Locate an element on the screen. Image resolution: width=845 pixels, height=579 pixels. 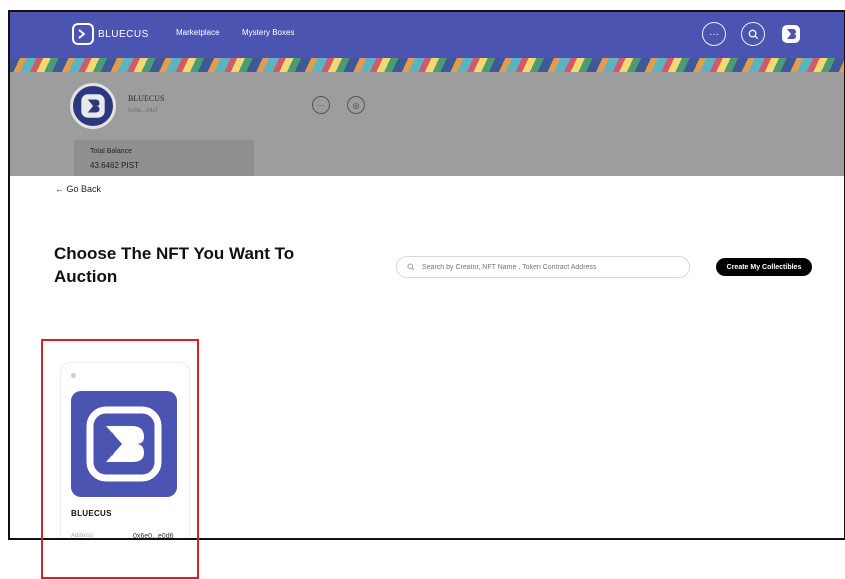
profile-share-button: ◎ is located at coordinates (356, 105).